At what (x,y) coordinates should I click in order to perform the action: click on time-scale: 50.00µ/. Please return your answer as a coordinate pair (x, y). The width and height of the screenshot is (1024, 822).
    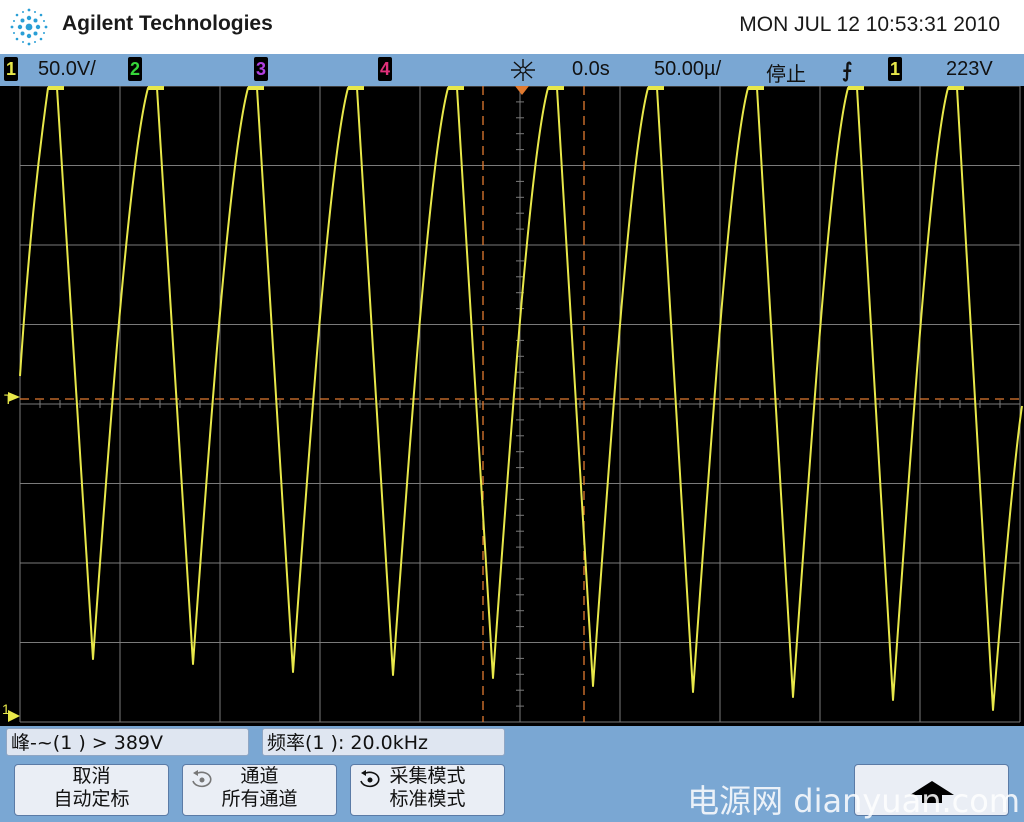
    Looking at the image, I should click on (687, 69).